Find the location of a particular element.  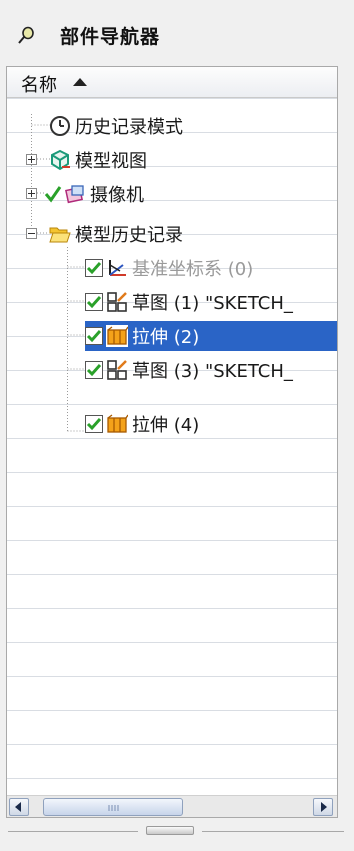

splitter-handle is located at coordinates (170, 830).